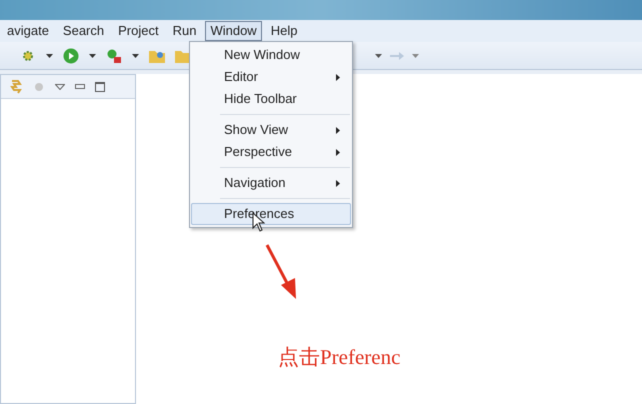  Describe the element at coordinates (84, 31) in the screenshot. I see `menu-item: Search` at that location.